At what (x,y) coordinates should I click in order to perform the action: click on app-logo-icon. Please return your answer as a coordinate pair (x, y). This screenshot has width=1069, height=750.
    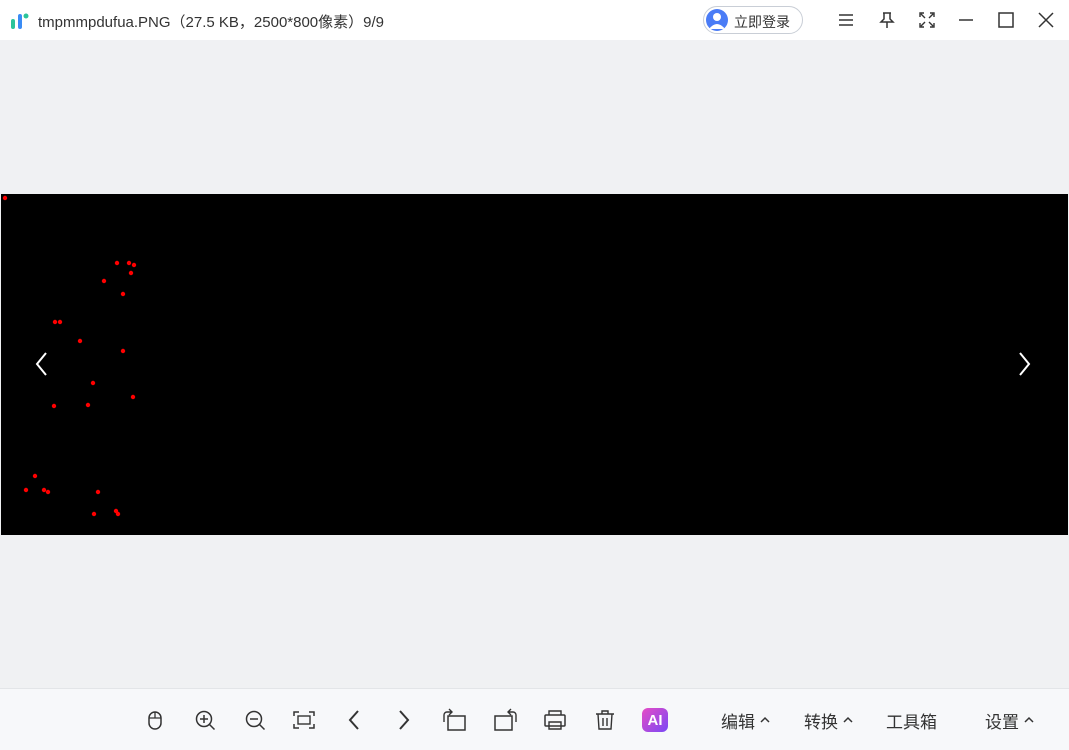
    Looking at the image, I should click on (20, 21).